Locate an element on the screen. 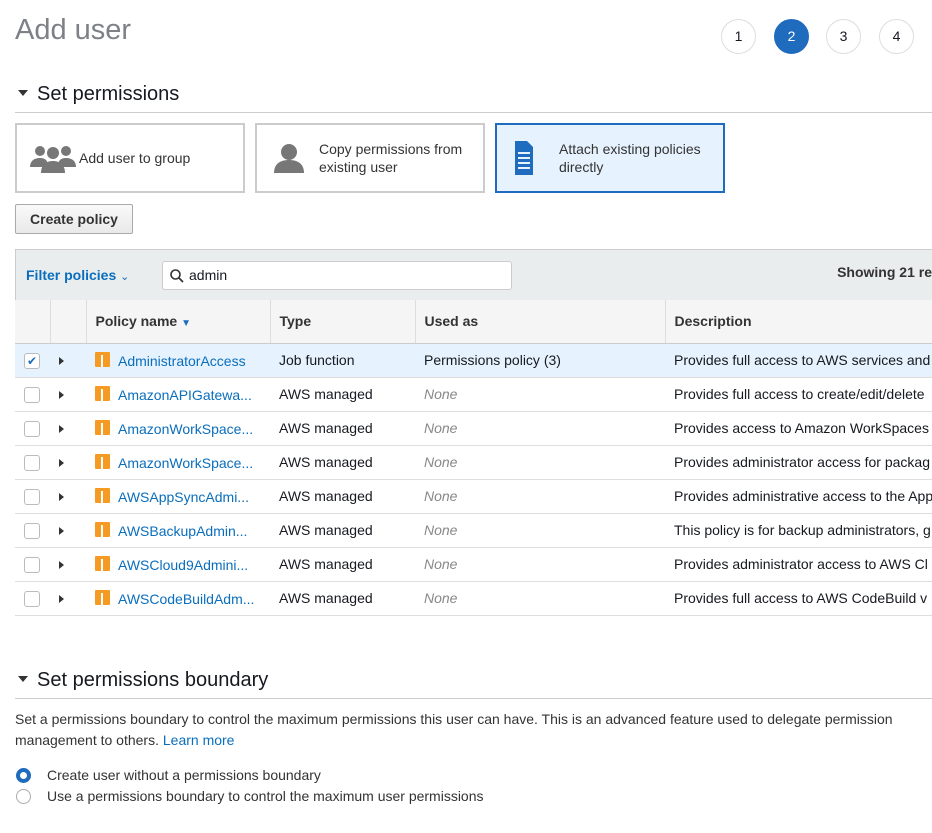 The height and width of the screenshot is (833, 932). column-policy-name: Policy name ▼ is located at coordinates (177, 322).